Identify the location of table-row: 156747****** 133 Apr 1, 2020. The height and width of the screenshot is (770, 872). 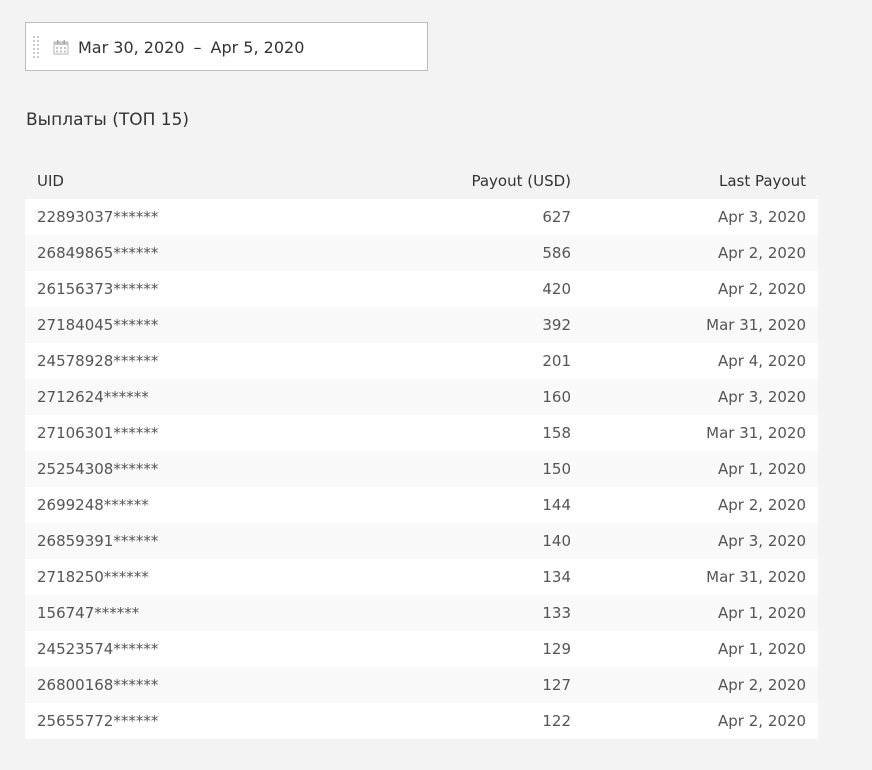
(421, 613).